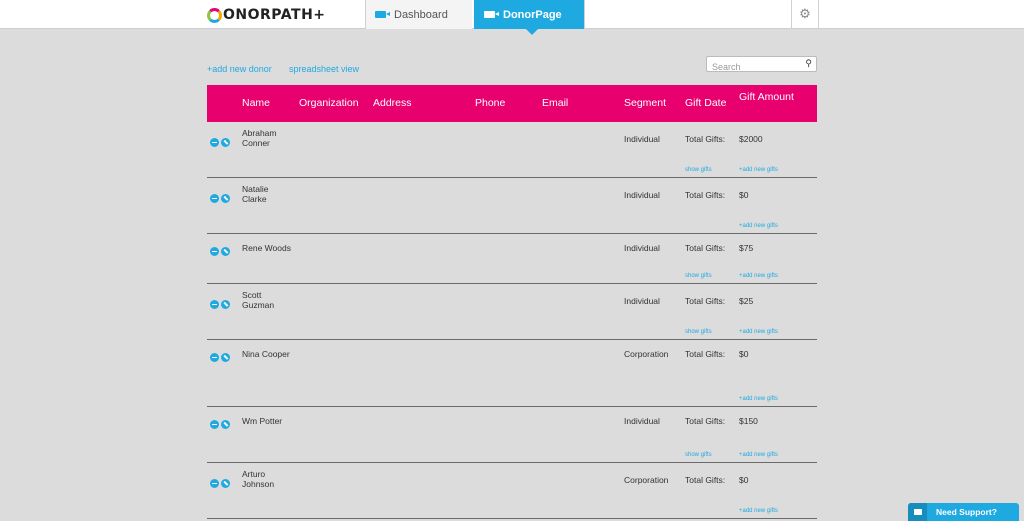  Describe the element at coordinates (532, 14) in the screenshot. I see `tab-donorpage-label: DonorPage` at that location.